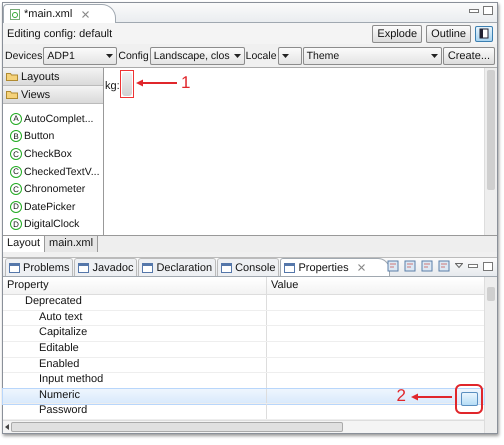  What do you see at coordinates (448, 33) in the screenshot?
I see `toolbar-button: Outline` at bounding box center [448, 33].